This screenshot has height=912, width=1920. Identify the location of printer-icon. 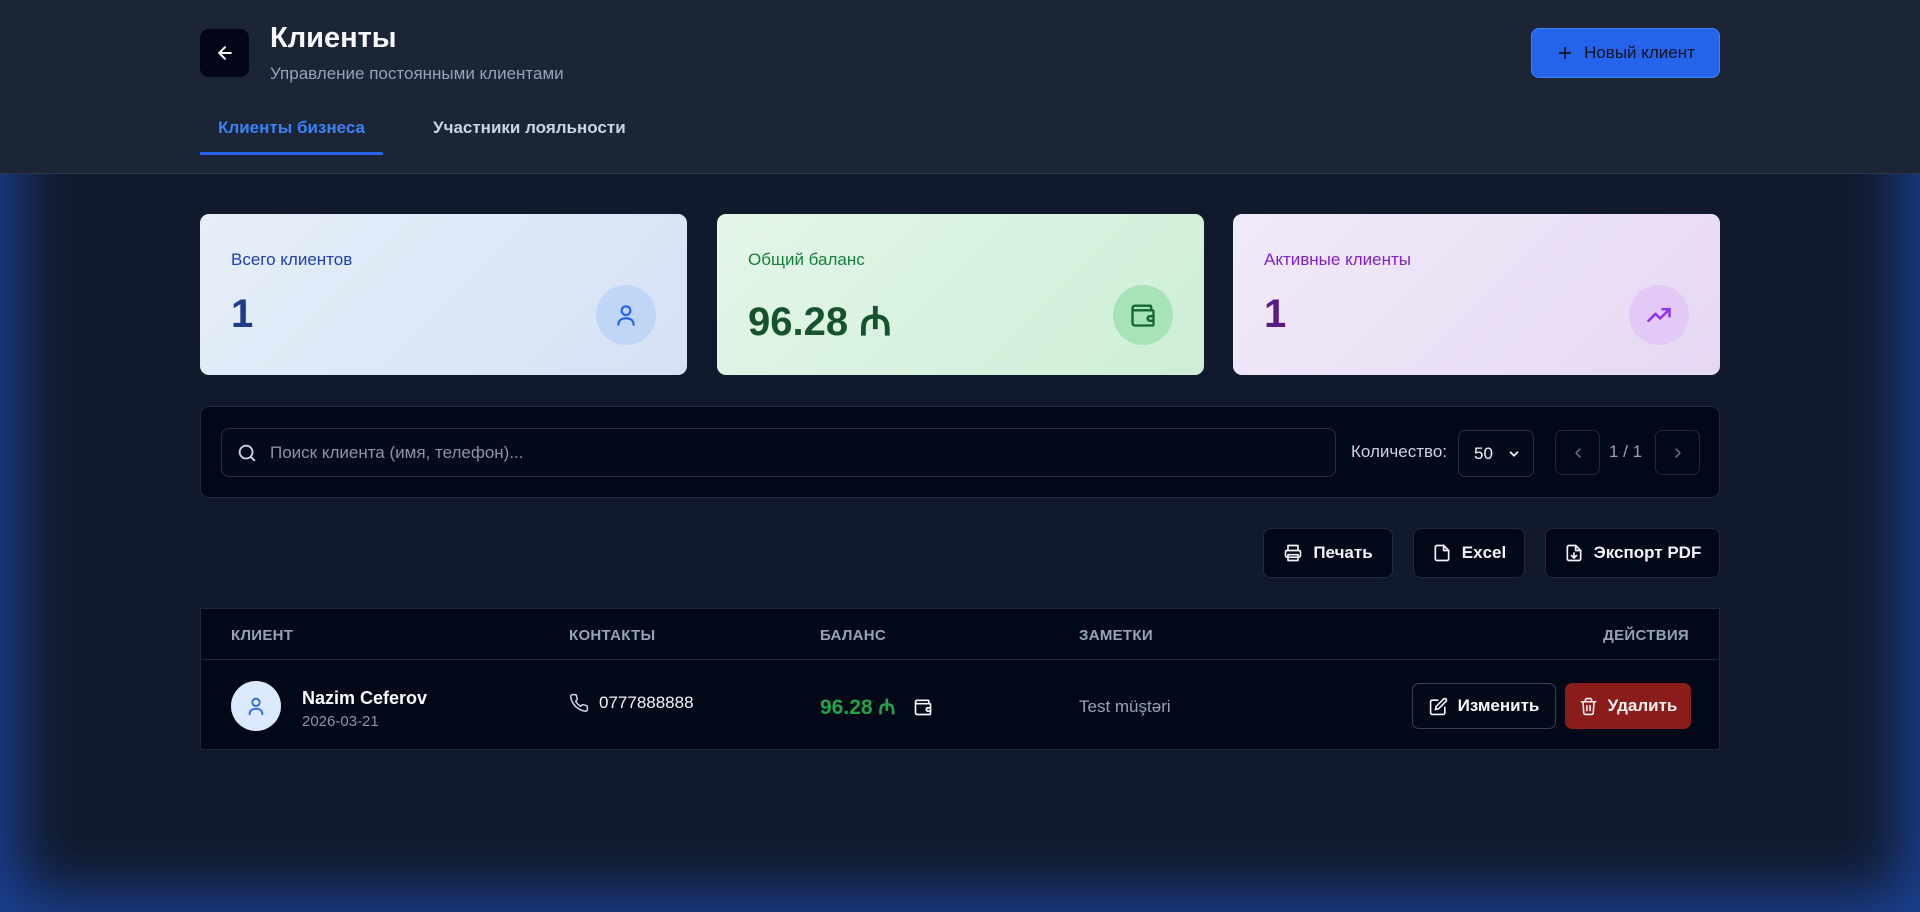
(1293, 553).